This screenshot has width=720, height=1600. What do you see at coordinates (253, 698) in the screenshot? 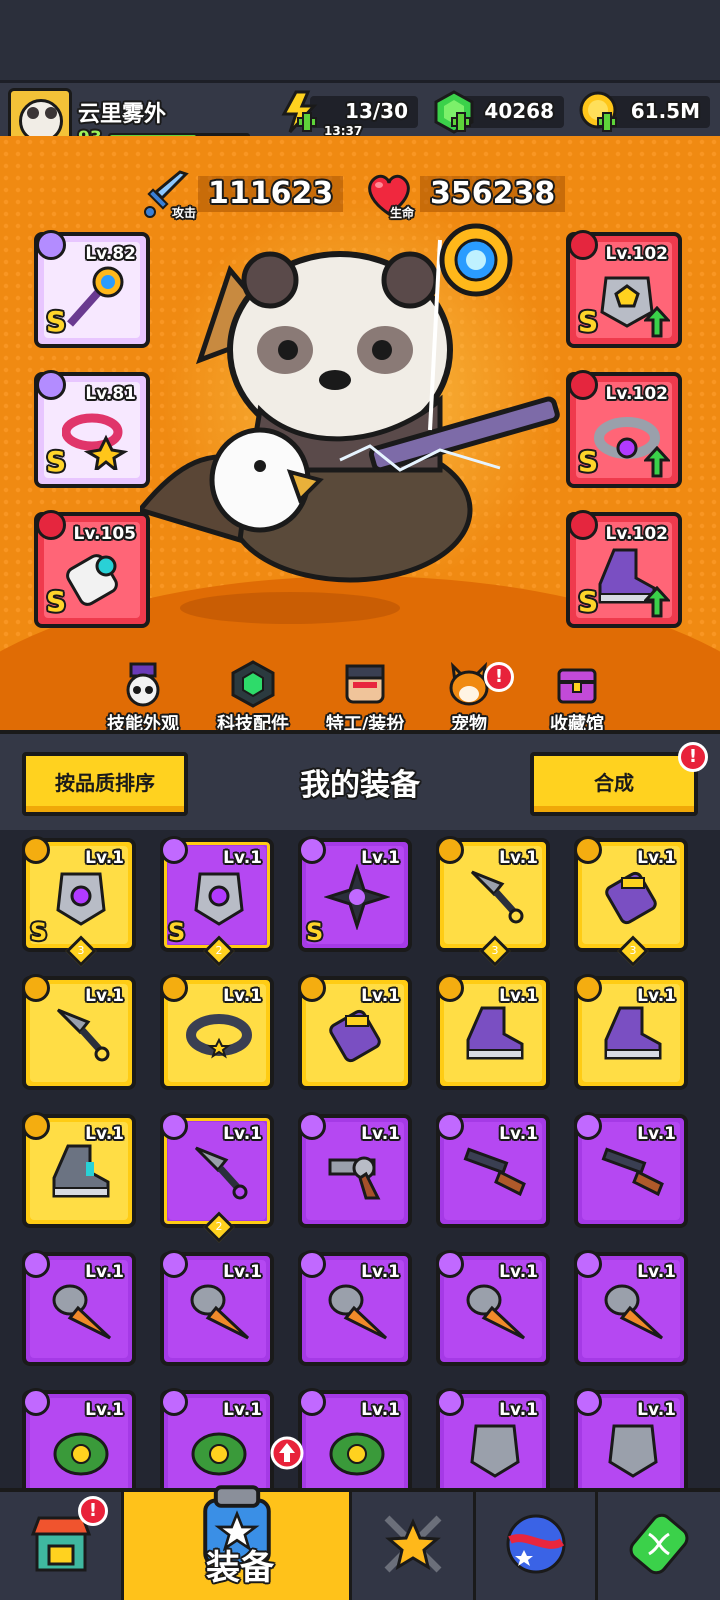
I see `subnav-tech-parts: 科技配件` at bounding box center [253, 698].